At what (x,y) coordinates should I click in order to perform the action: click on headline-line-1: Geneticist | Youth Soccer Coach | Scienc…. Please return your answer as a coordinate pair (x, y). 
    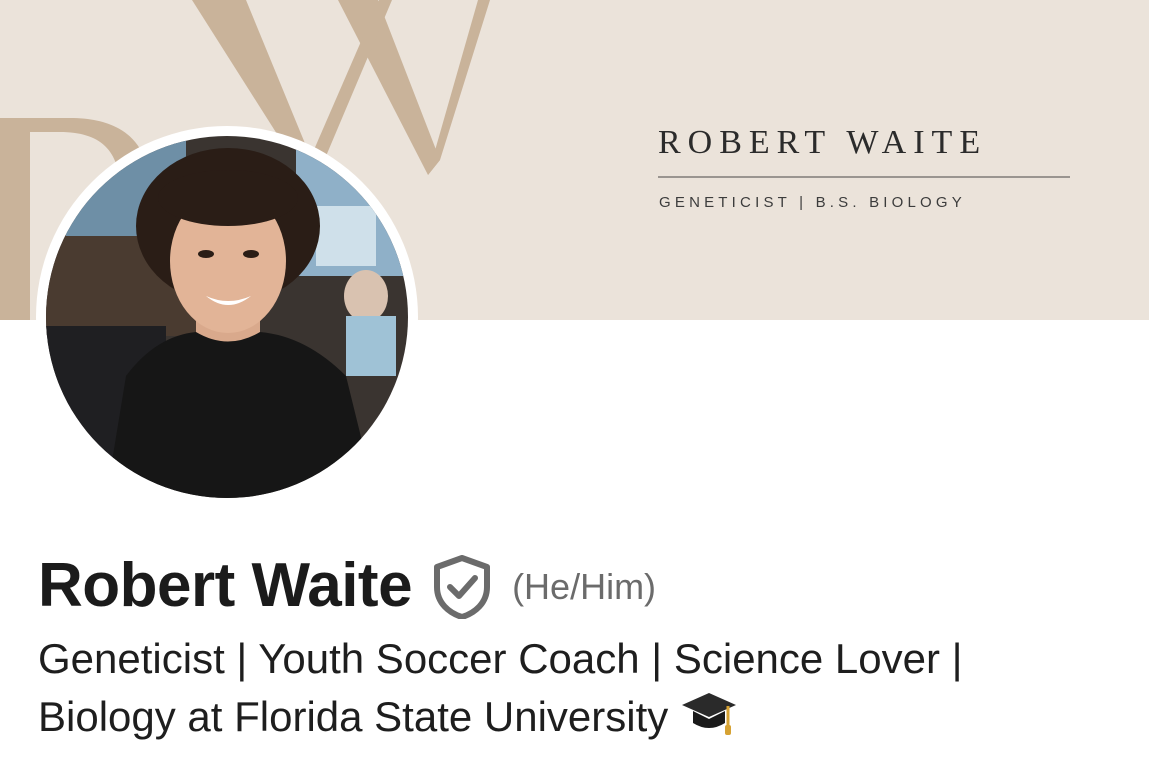
    Looking at the image, I should click on (500, 658).